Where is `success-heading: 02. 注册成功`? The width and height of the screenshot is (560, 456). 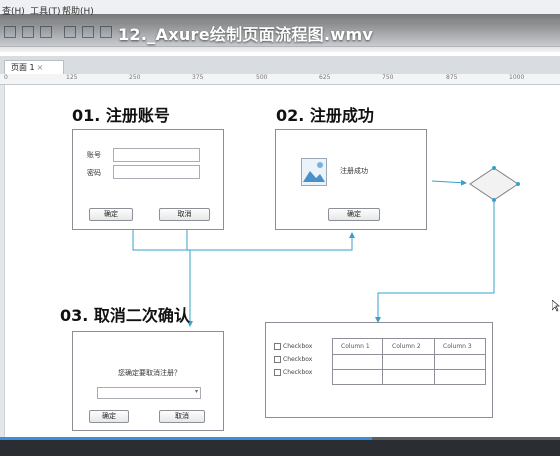
success-heading: 02. 注册成功 is located at coordinates (325, 115).